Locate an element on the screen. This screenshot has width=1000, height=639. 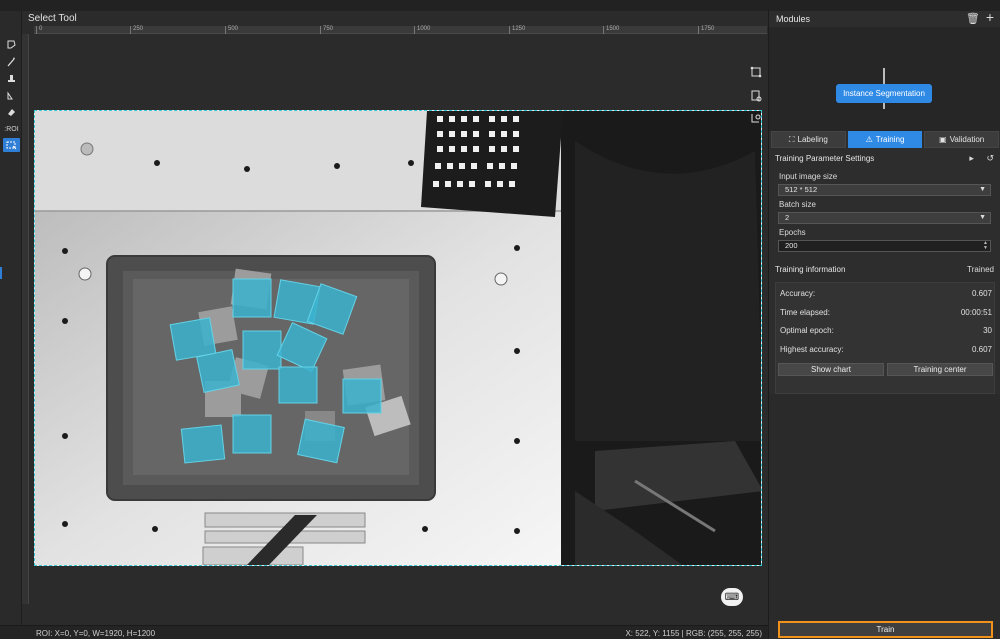
training-params-header: Training Parameter Settings ▸ ↺ is located at coordinates (884, 158).